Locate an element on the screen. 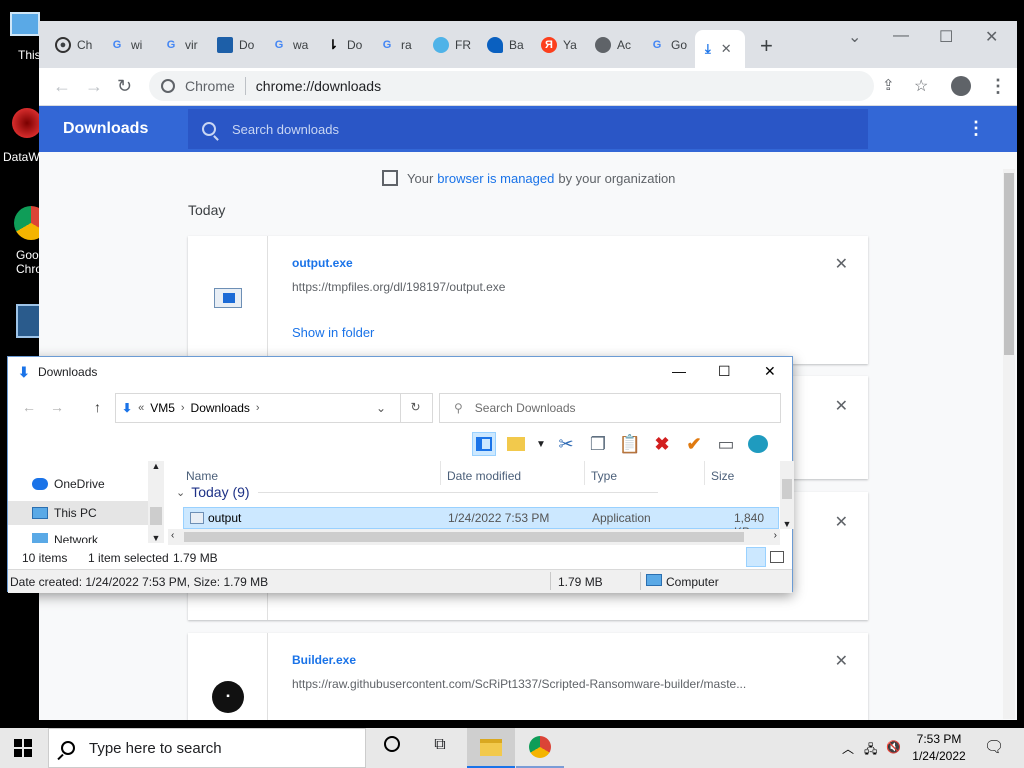 The image size is (1024, 768). group-header-today: ⌄ Today (9) is located at coordinates (417, 492).